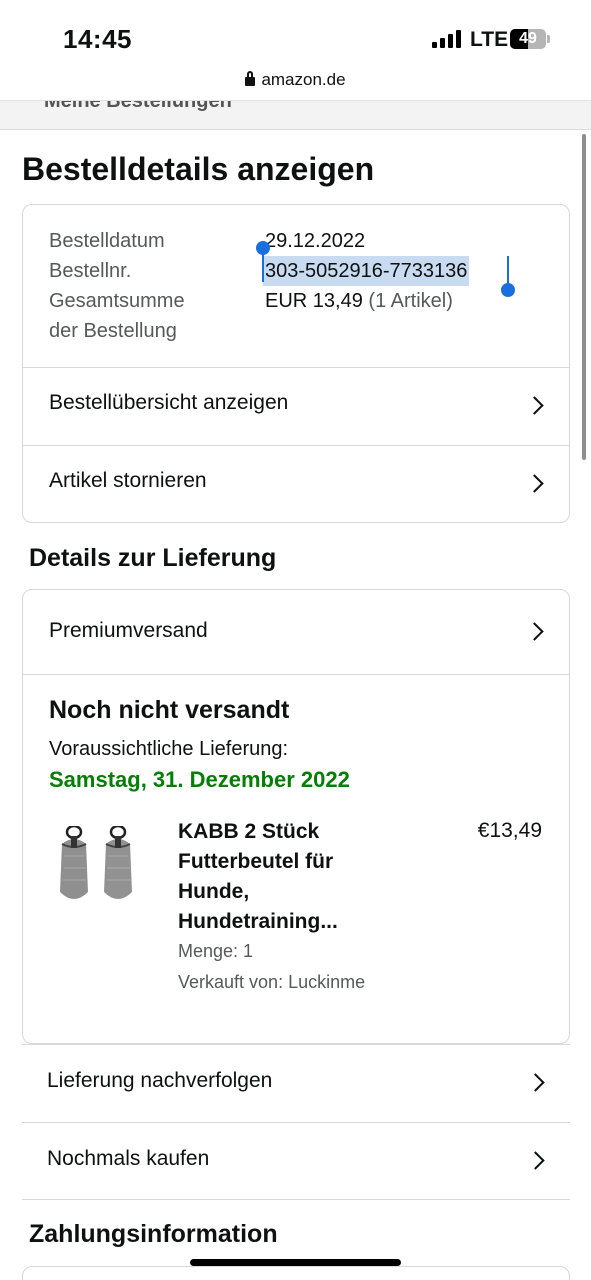 This screenshot has height=1280, width=591. Describe the element at coordinates (97, 866) in the screenshot. I see `product-image` at that location.